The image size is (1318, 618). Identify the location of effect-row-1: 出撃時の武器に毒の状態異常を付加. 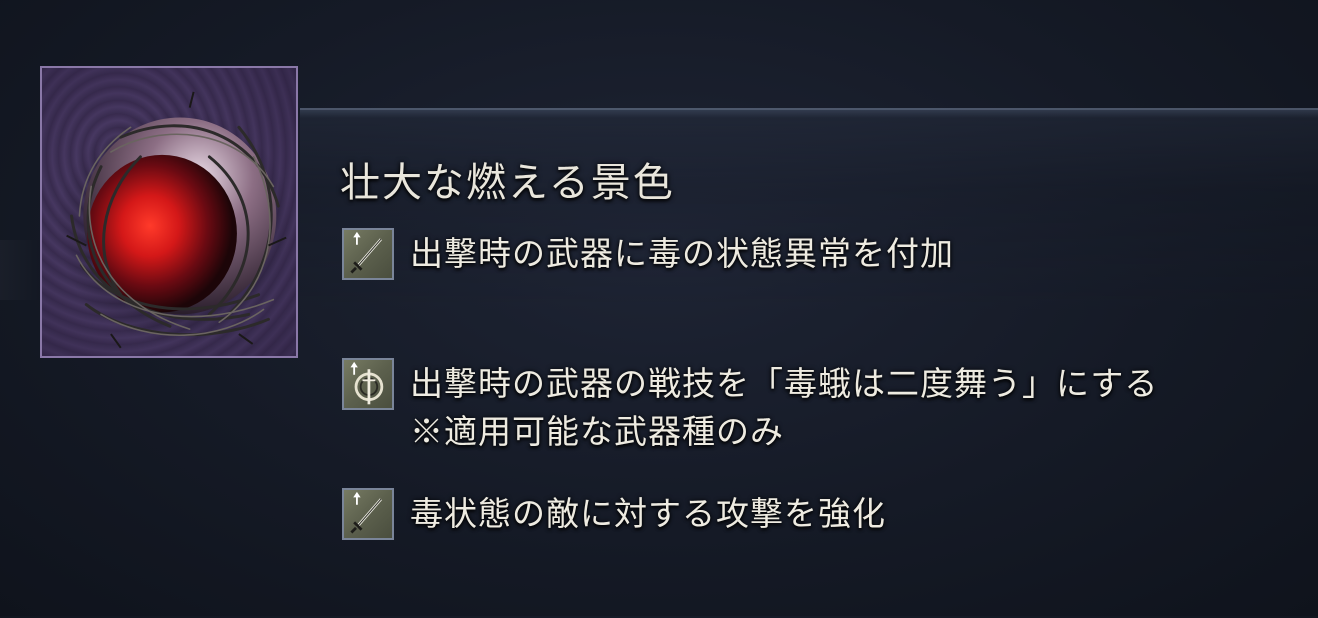
(648, 254).